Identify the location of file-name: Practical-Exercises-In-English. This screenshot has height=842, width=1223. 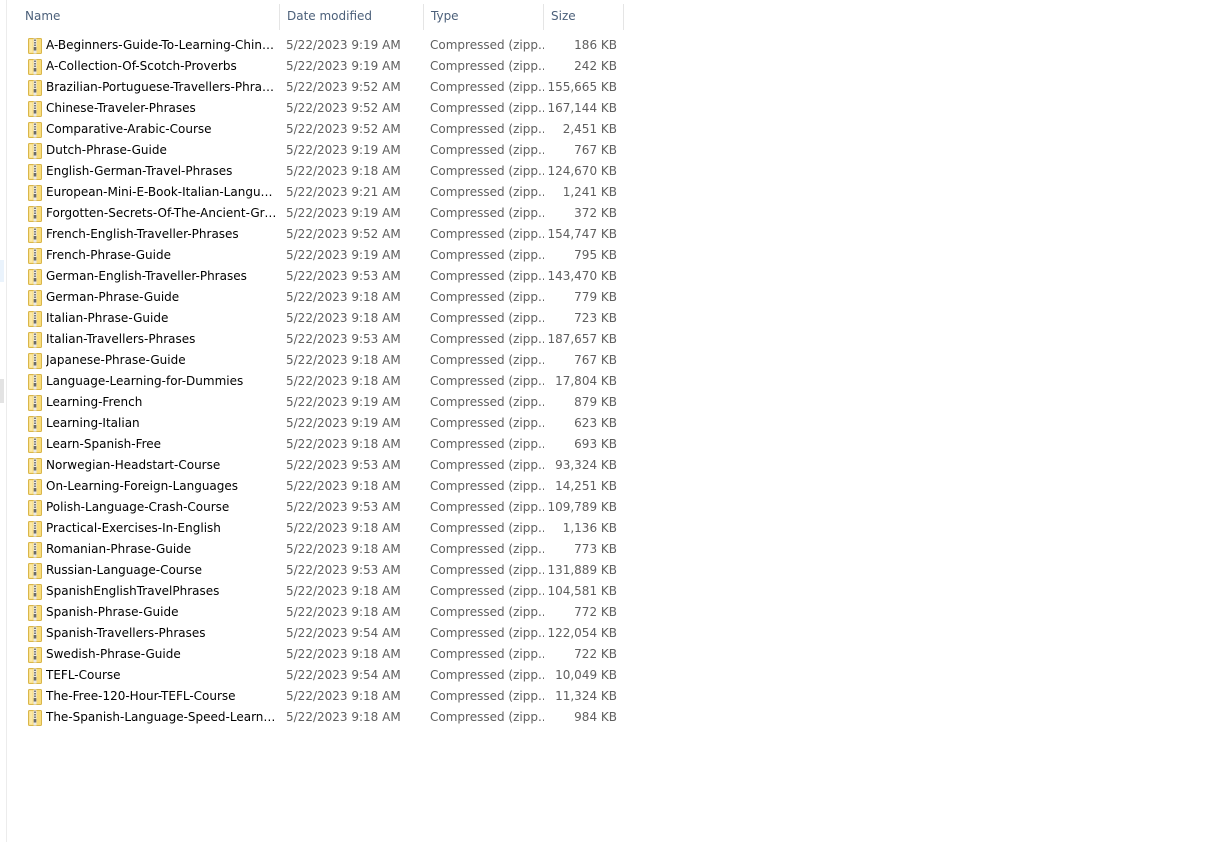
(133, 528).